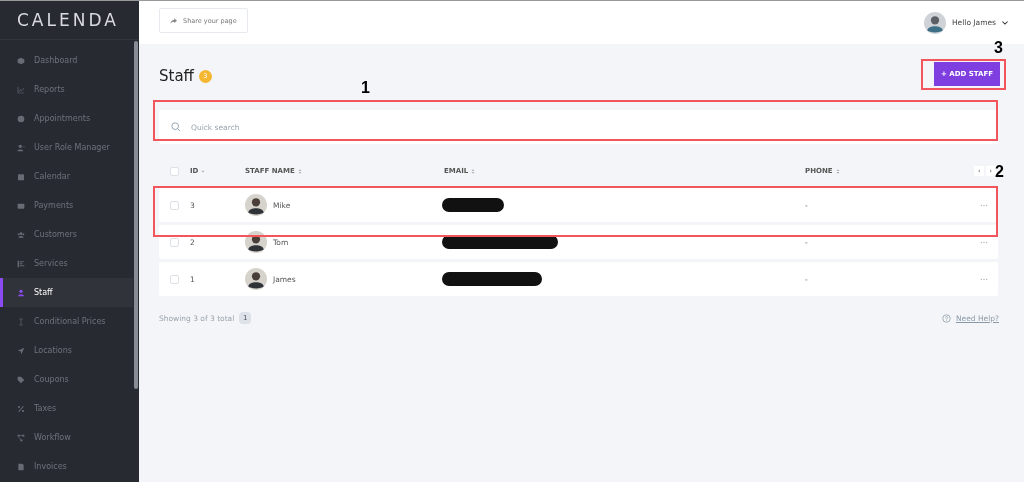  I want to click on user-icon, so click(21, 292).